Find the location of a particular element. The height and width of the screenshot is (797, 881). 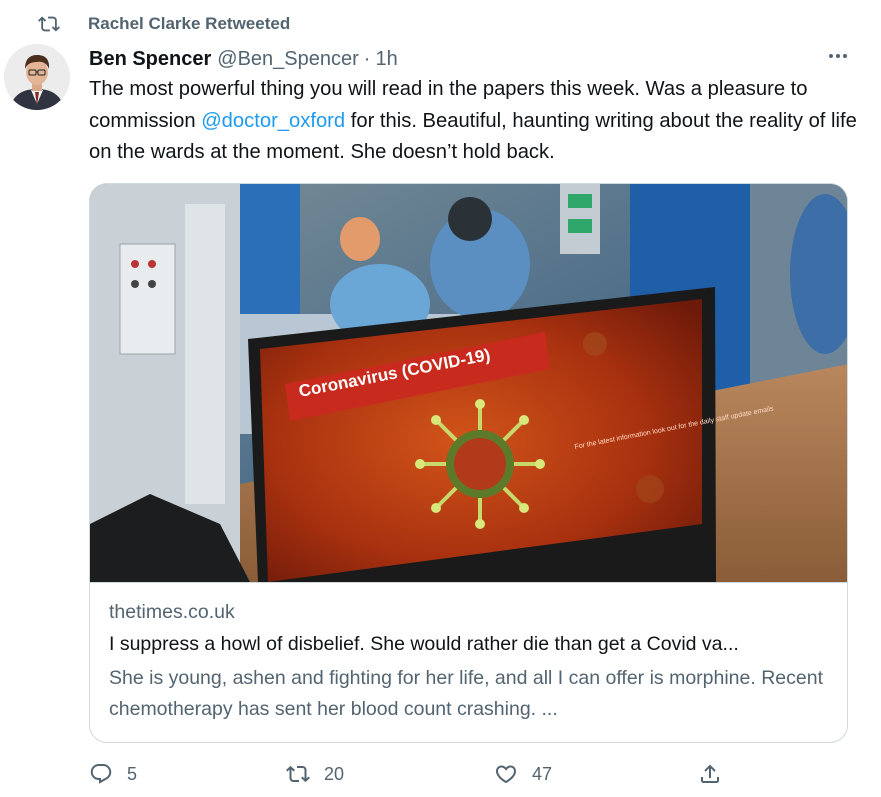

tweet-timestamp: 1h is located at coordinates (386, 59).